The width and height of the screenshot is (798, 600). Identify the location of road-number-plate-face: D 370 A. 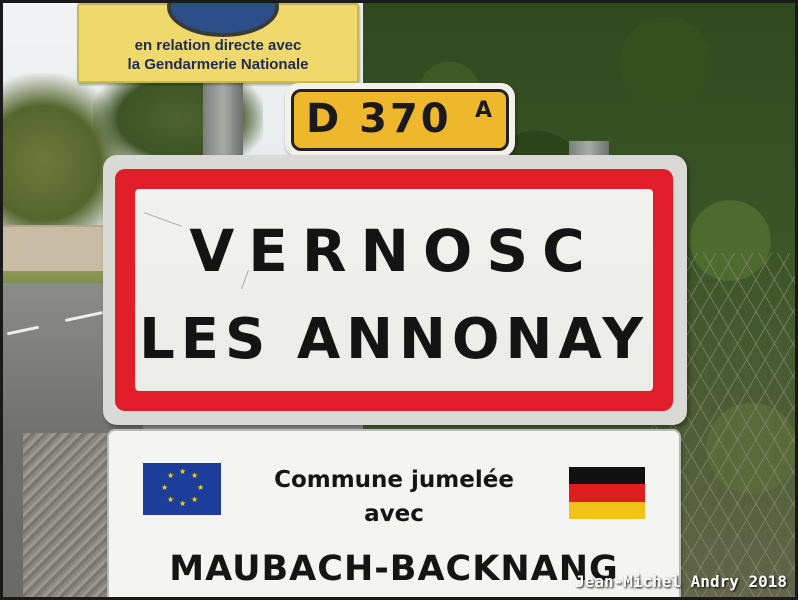
(400, 120).